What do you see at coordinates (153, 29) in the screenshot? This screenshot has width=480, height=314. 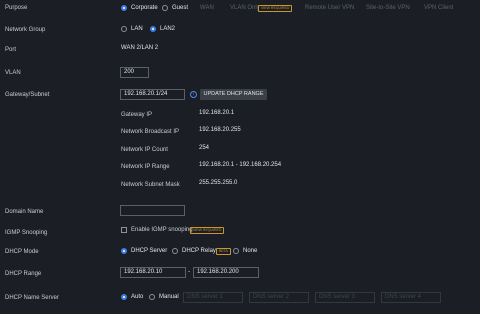 I see `network-group-lan2-radio` at bounding box center [153, 29].